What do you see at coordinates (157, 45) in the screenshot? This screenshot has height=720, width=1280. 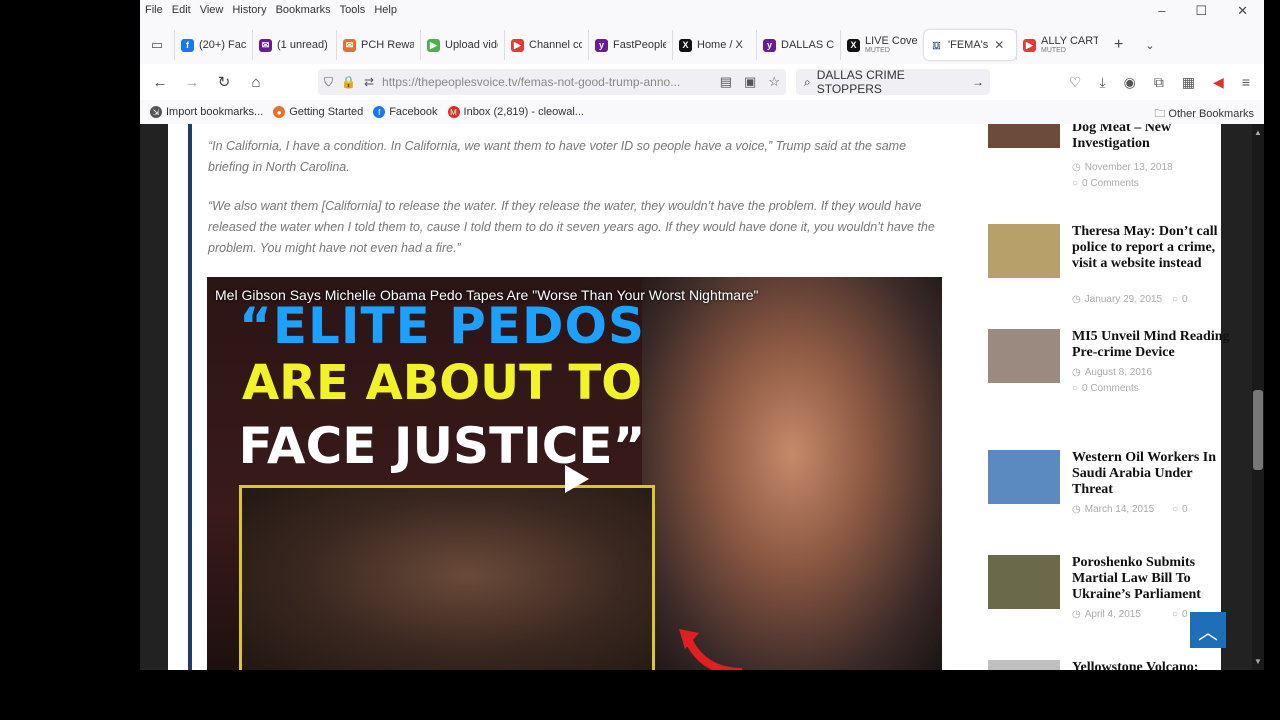 I see `tab-overview-icon: ▭` at bounding box center [157, 45].